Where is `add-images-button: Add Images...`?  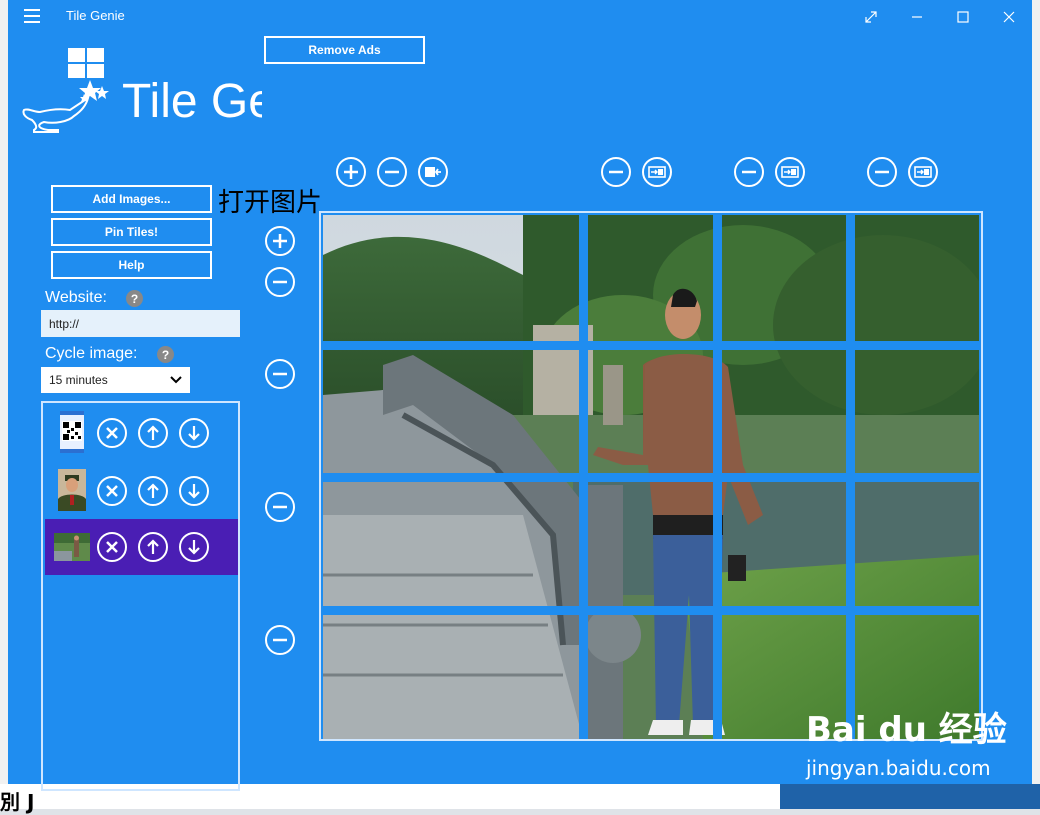 add-images-button: Add Images... is located at coordinates (131, 199).